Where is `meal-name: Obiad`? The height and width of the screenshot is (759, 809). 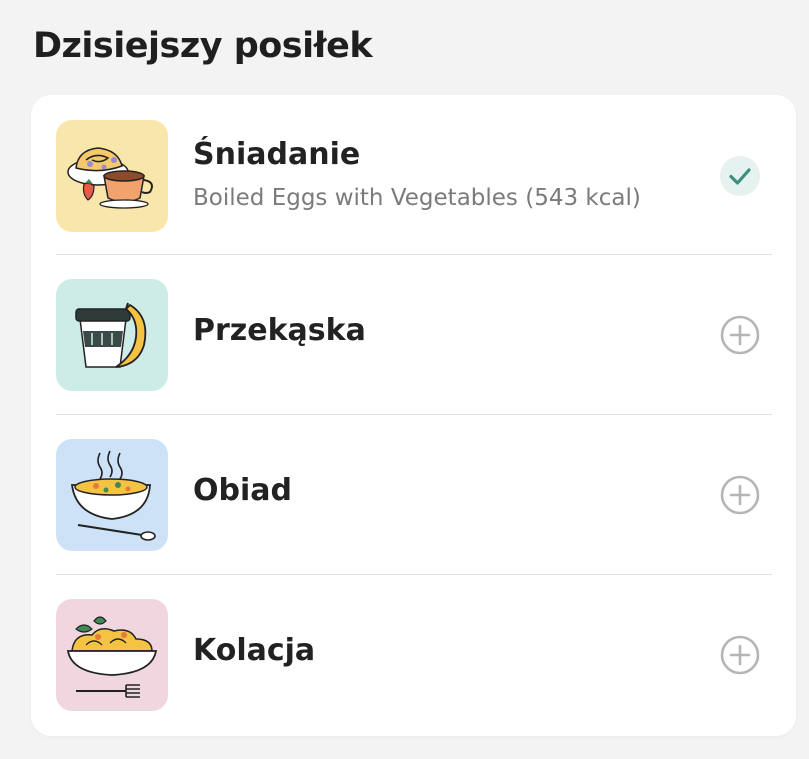
meal-name: Obiad is located at coordinates (242, 490).